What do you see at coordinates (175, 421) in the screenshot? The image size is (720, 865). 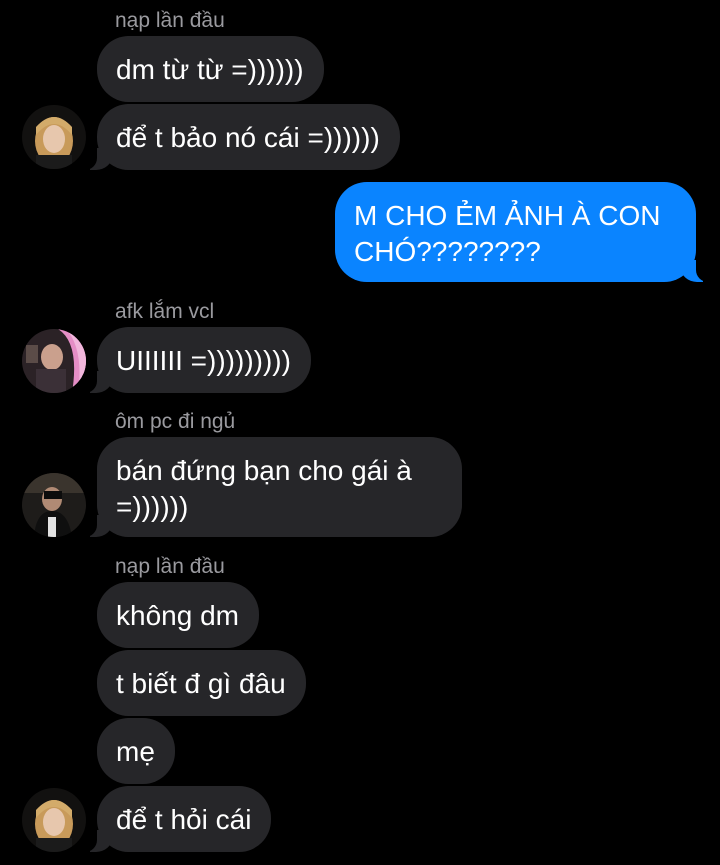 I see `sender-name: ôm pc đi ngủ` at bounding box center [175, 421].